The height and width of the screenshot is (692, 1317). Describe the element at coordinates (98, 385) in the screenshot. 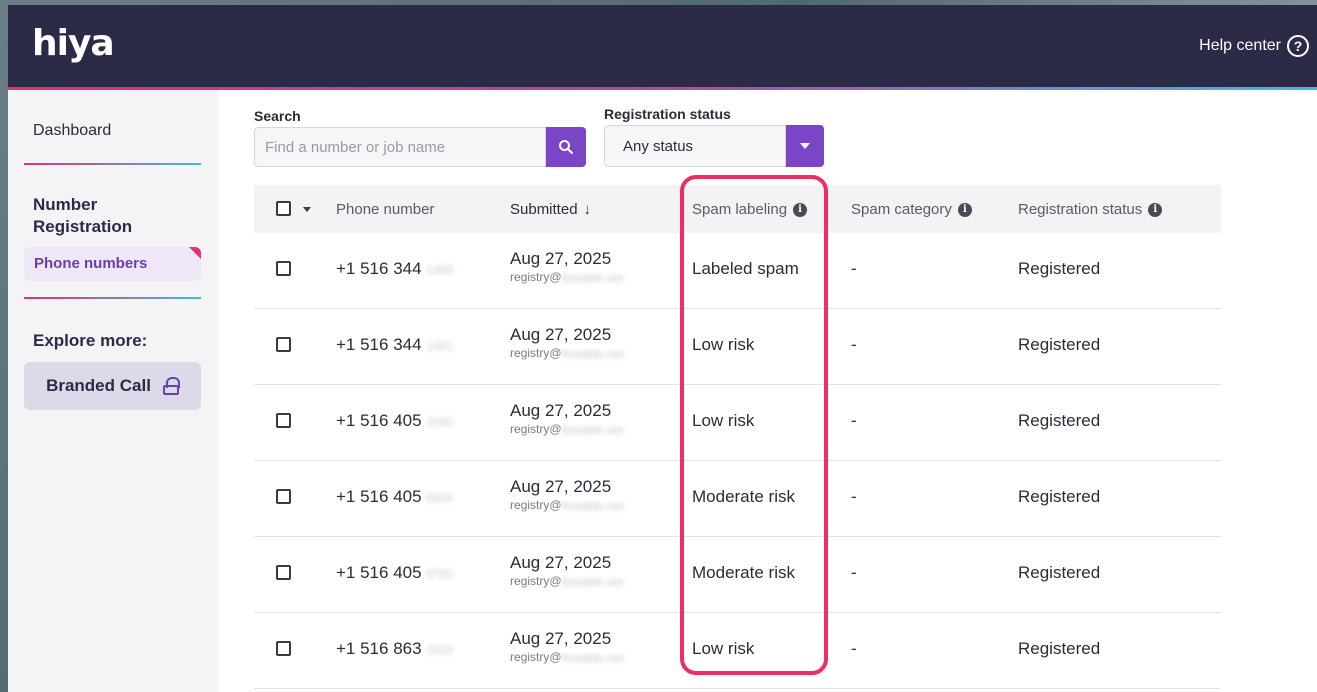

I see `branded-call-label: Branded Call` at that location.